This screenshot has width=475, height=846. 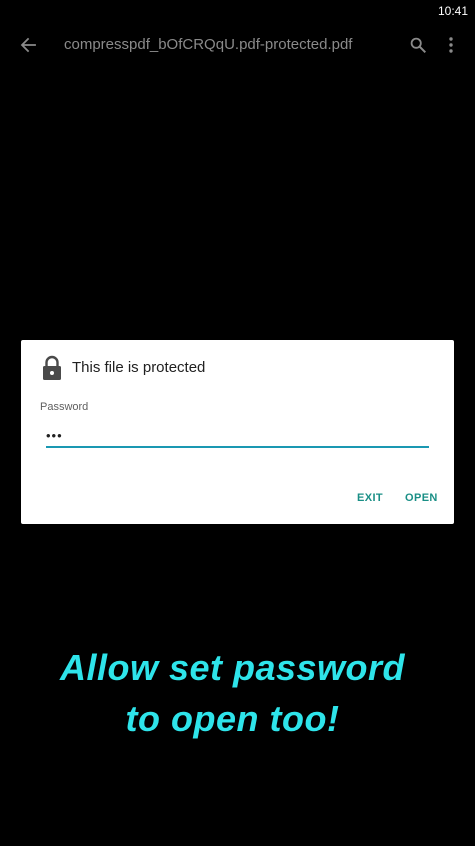 I want to click on more-options-button, so click(x=451, y=45).